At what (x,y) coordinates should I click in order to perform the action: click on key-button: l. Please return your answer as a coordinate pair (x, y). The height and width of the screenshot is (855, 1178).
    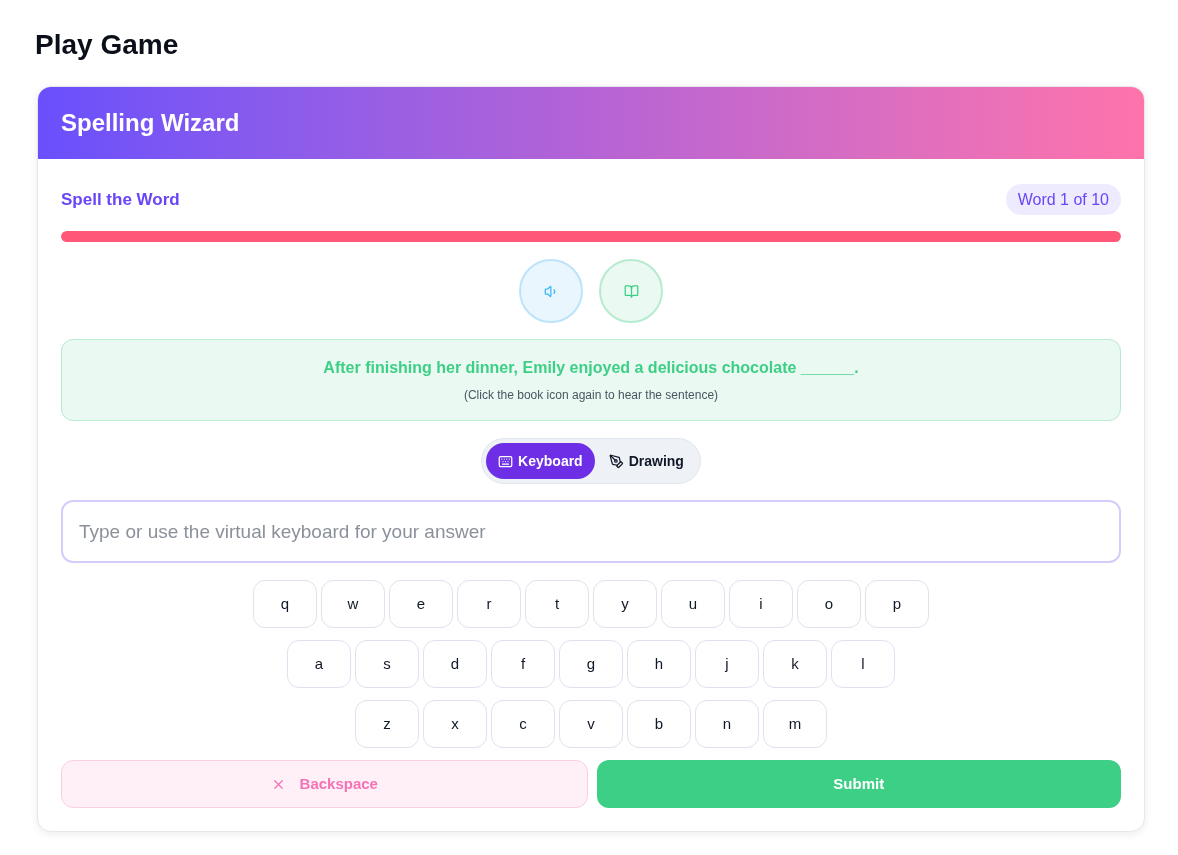
    Looking at the image, I should click on (863, 664).